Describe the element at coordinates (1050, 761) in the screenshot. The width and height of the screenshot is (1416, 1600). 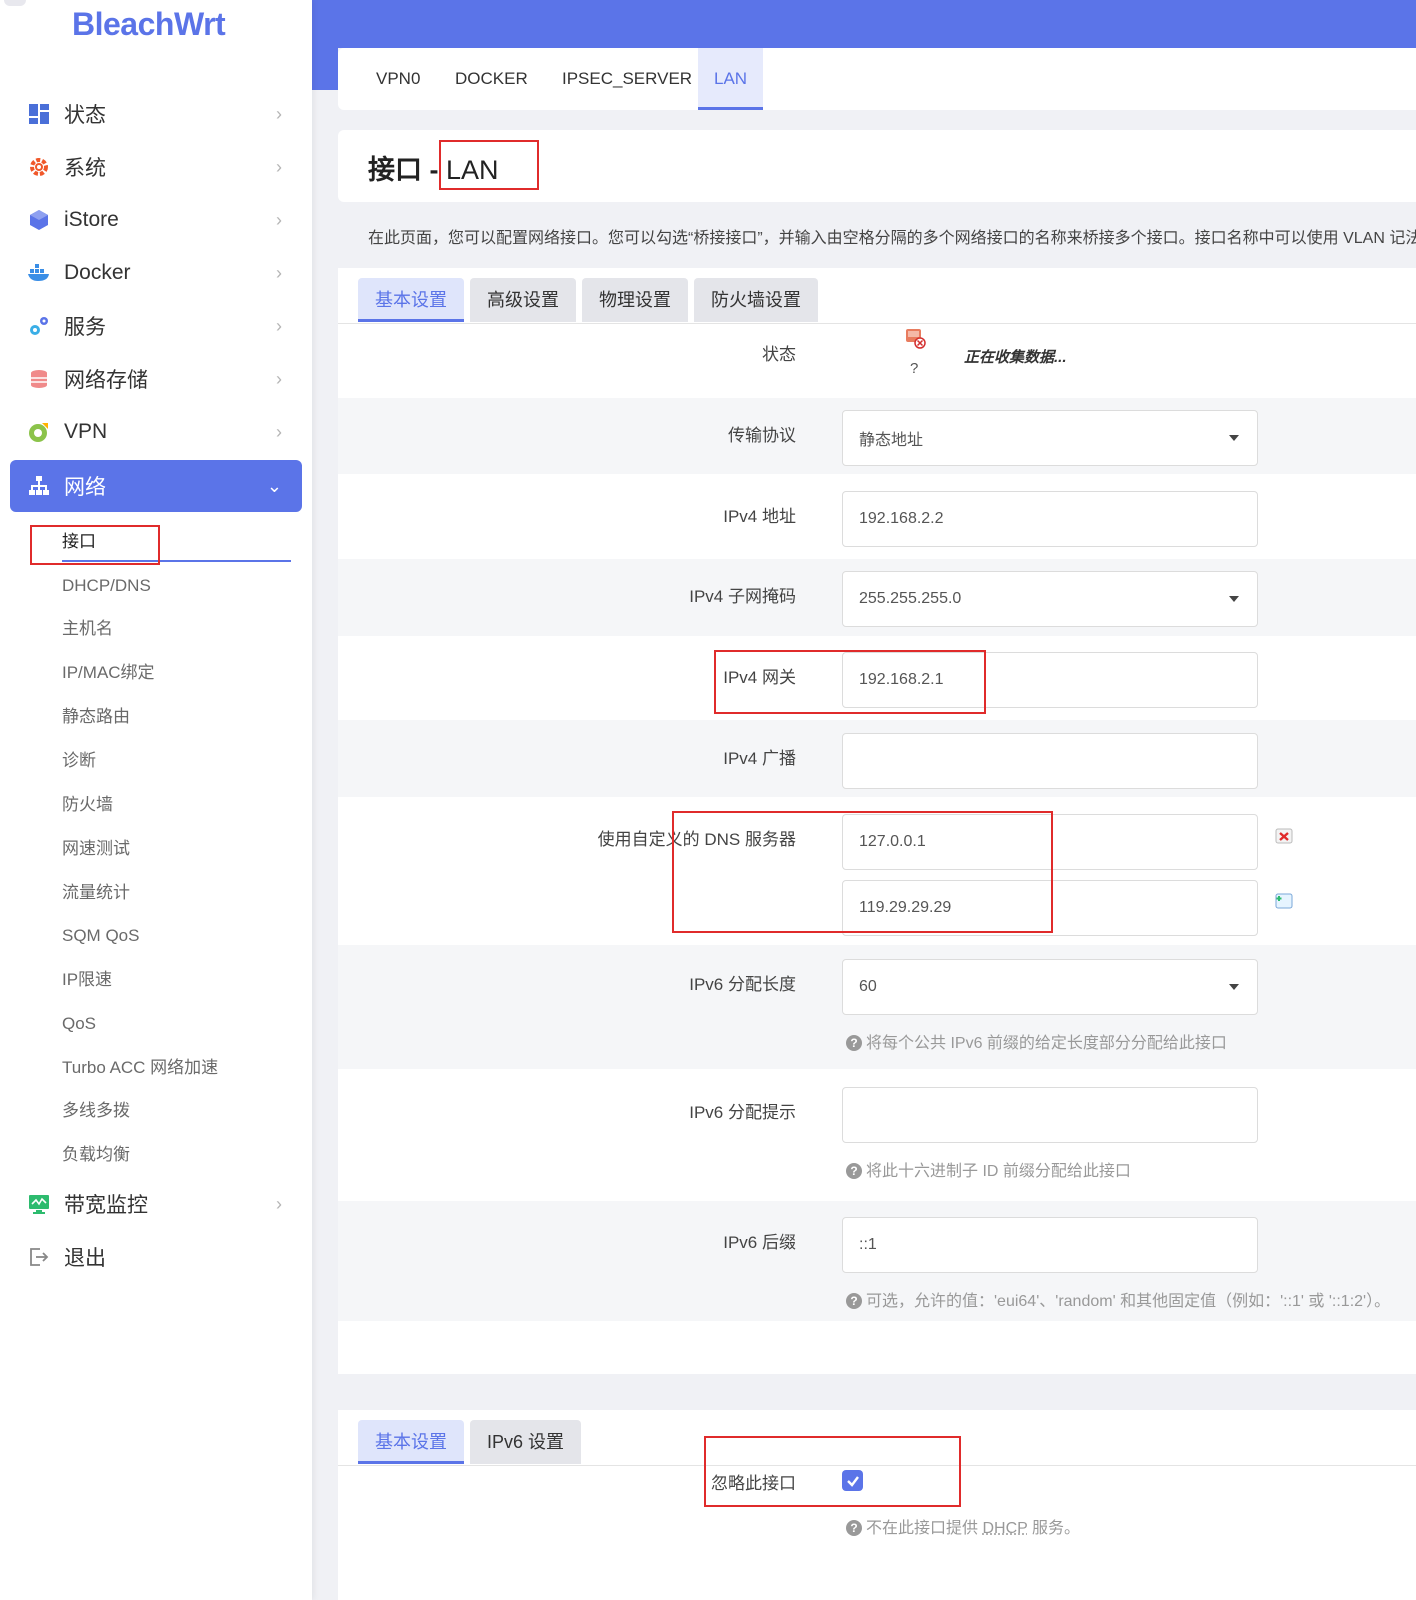
I see `broadcast-input` at that location.